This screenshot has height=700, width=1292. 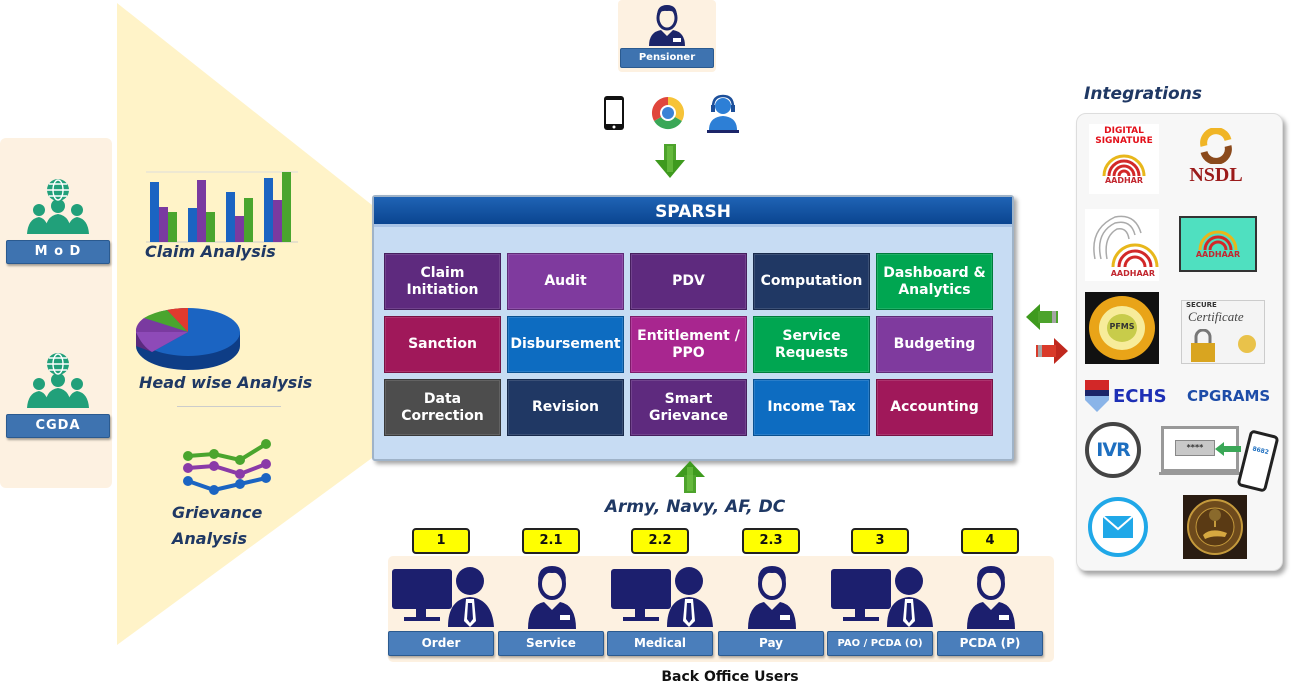 What do you see at coordinates (811, 281) in the screenshot?
I see `module-tile-computation: Computation` at bounding box center [811, 281].